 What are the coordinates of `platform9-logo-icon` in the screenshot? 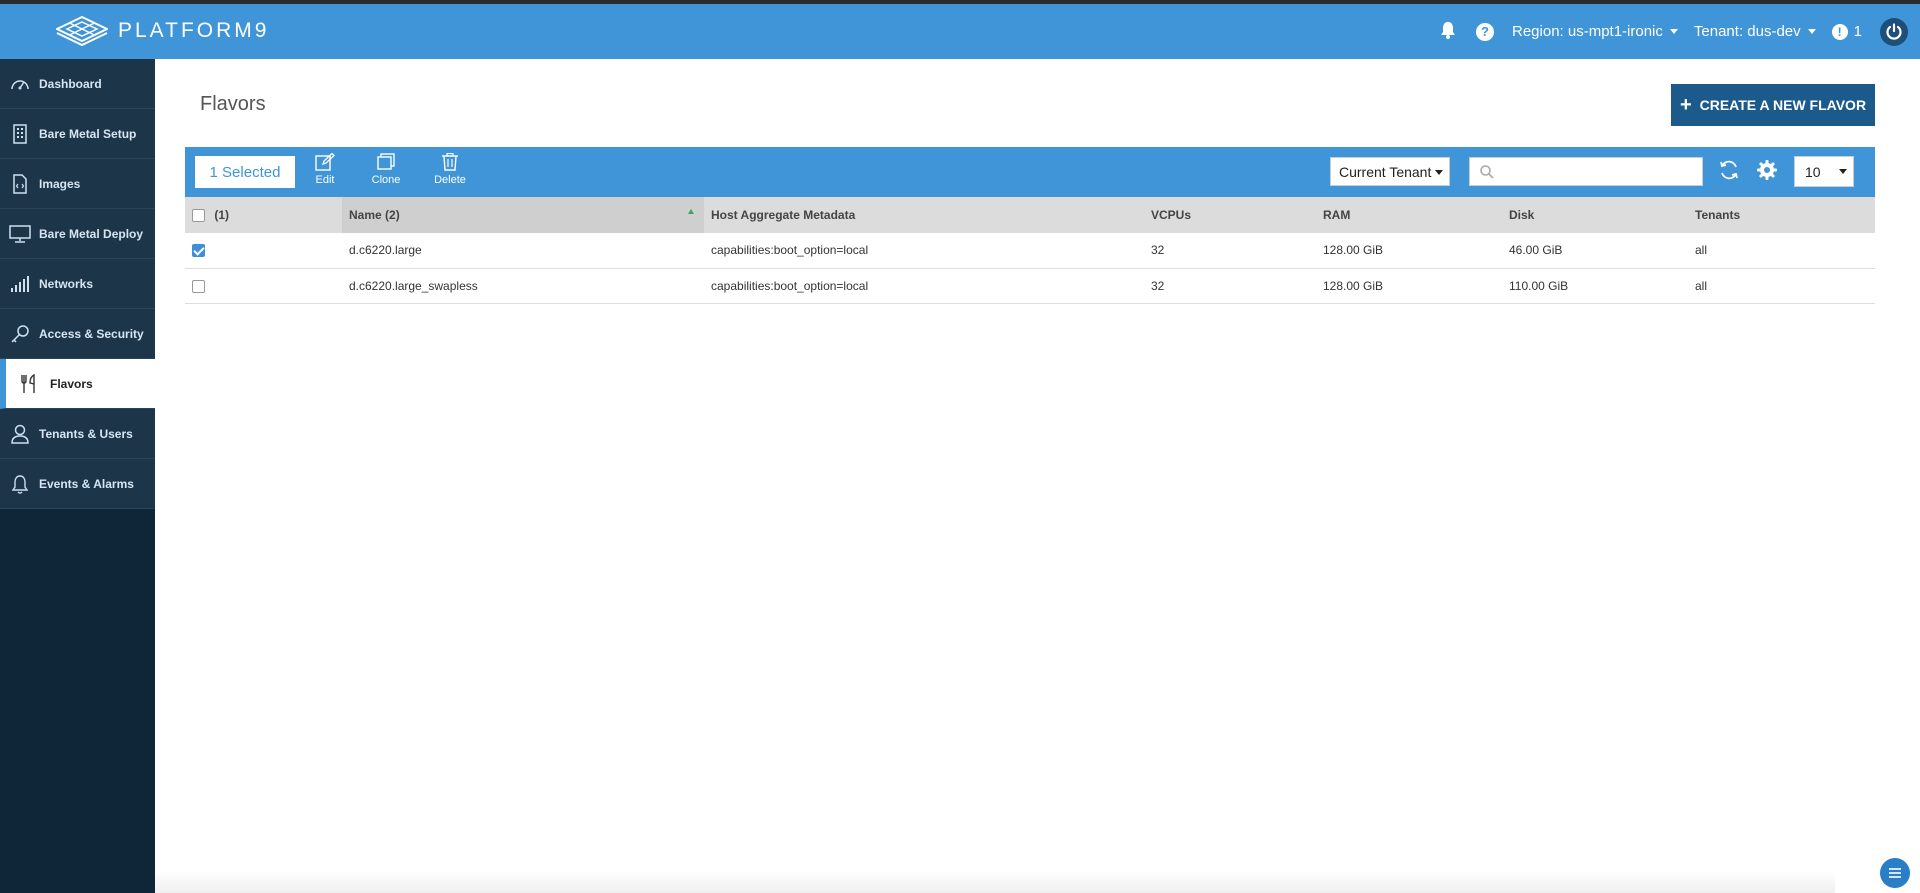 It's located at (82, 31).